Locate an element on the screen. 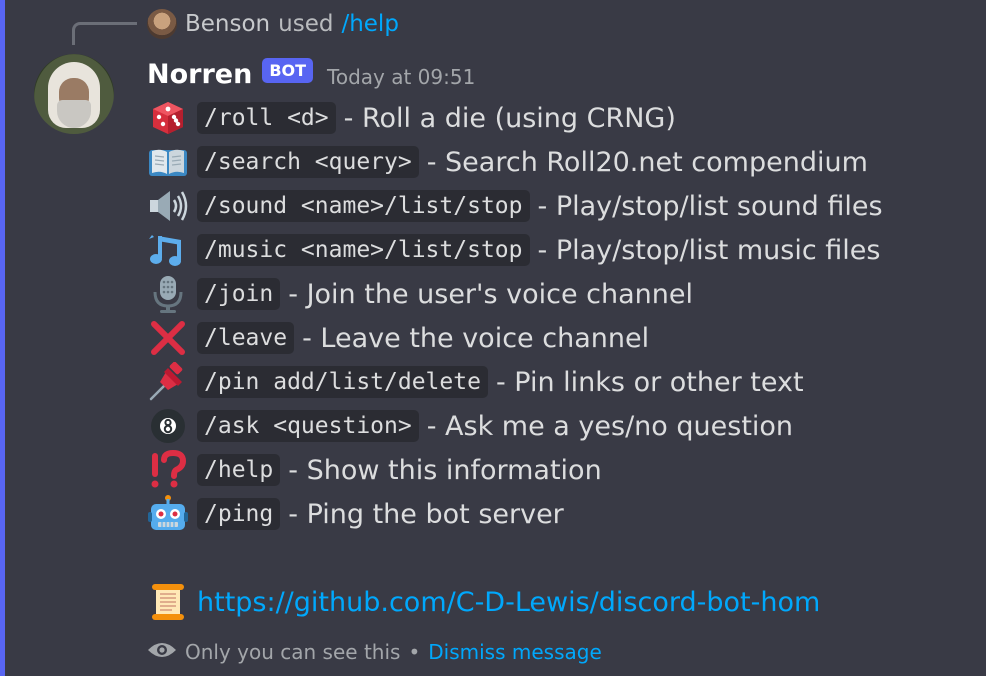 This screenshot has width=986, height=676. command-line-roll: /roll <d> - Roll a die (using CRNG) is located at coordinates (515, 118).